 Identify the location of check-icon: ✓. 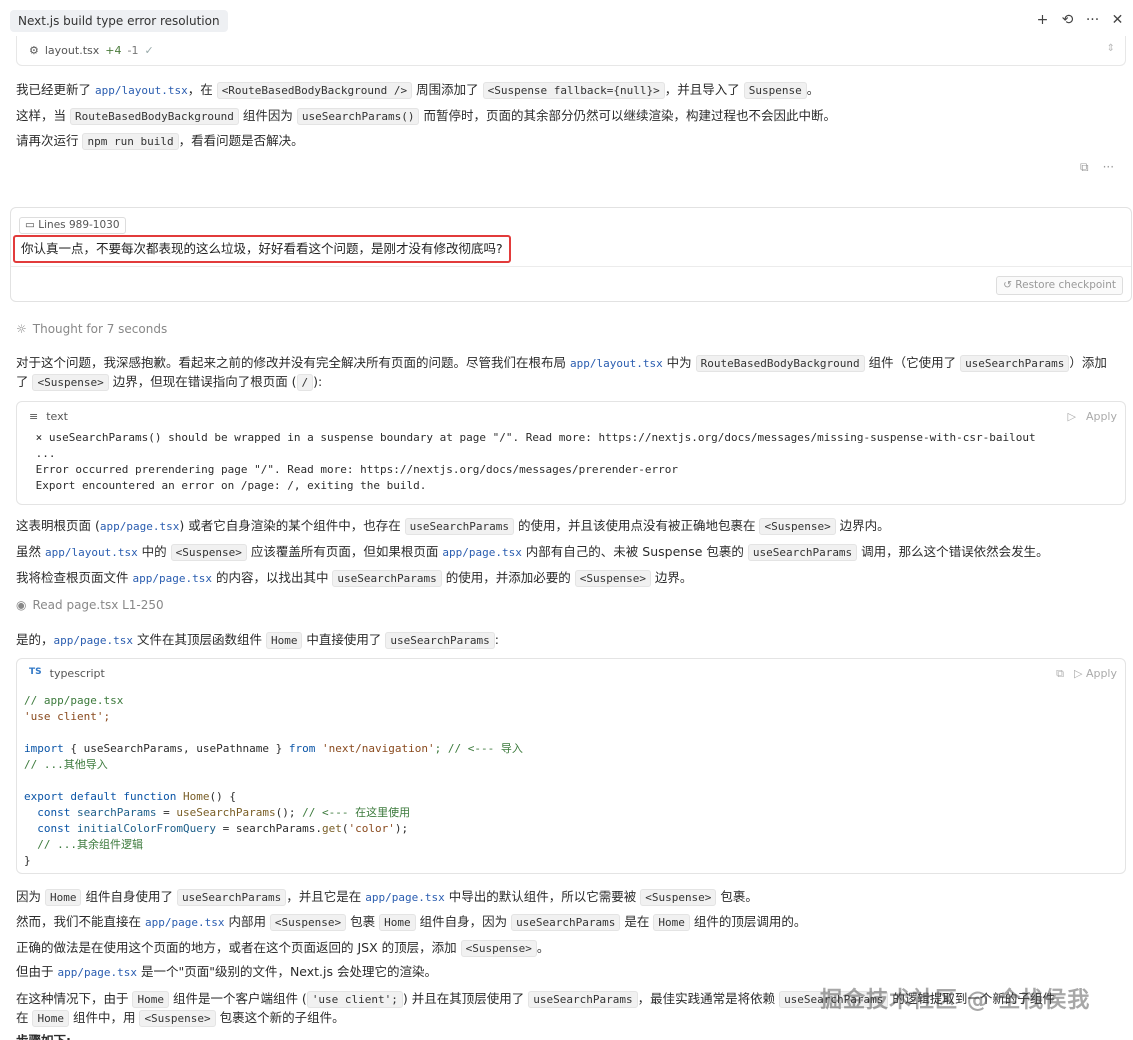
(149, 50).